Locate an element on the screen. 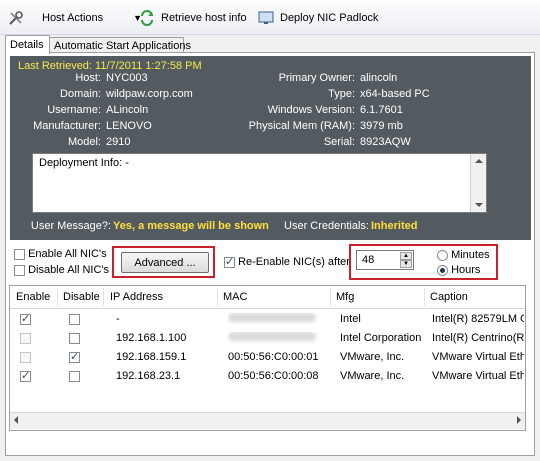 This screenshot has height=461, width=540. physical-mem-value: 3979 mb is located at coordinates (381, 126).